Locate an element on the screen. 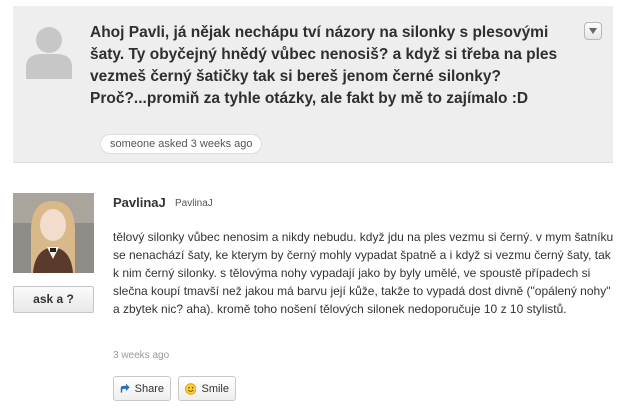 Image resolution: width=622 pixels, height=418 pixels. ask-question-button: ask a ? is located at coordinates (53, 299).